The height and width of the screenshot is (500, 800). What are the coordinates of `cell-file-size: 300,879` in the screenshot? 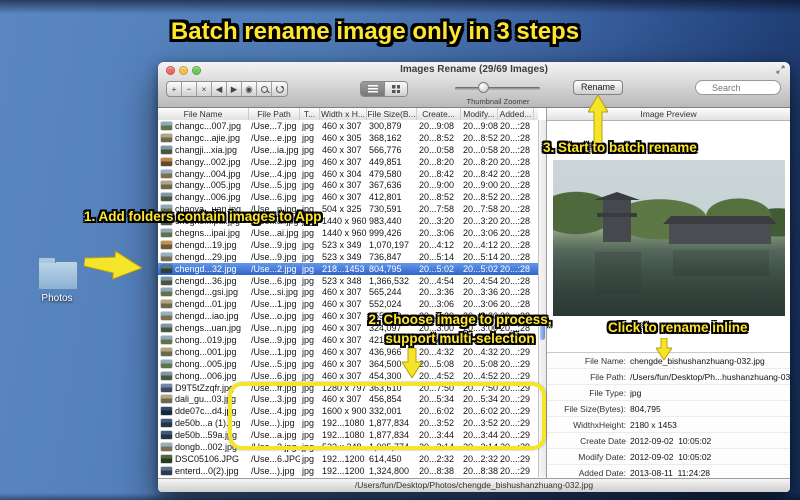 It's located at (385, 125).